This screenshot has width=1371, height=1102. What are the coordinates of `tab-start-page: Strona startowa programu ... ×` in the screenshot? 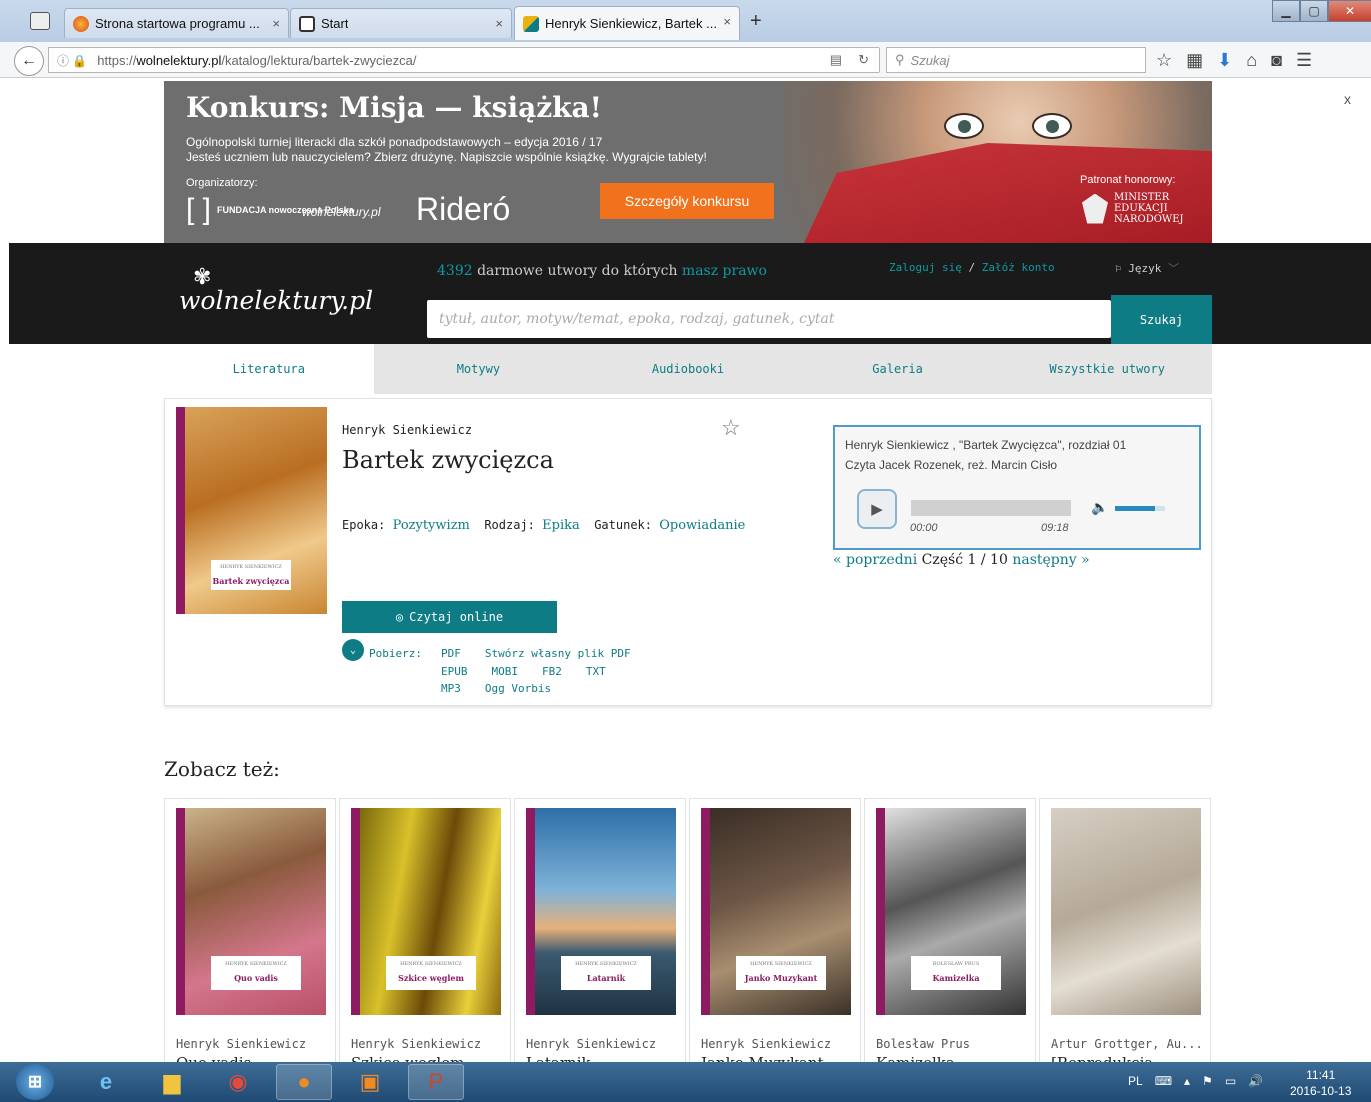 It's located at (176, 23).